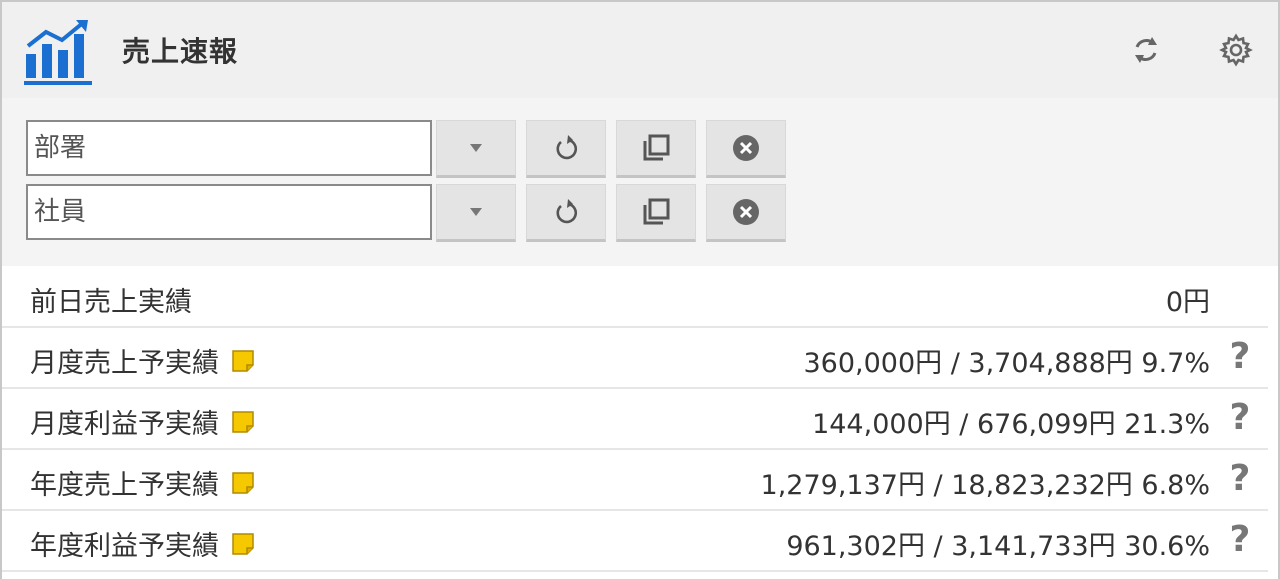 The width and height of the screenshot is (1280, 579). I want to click on department-reset-button, so click(566, 149).